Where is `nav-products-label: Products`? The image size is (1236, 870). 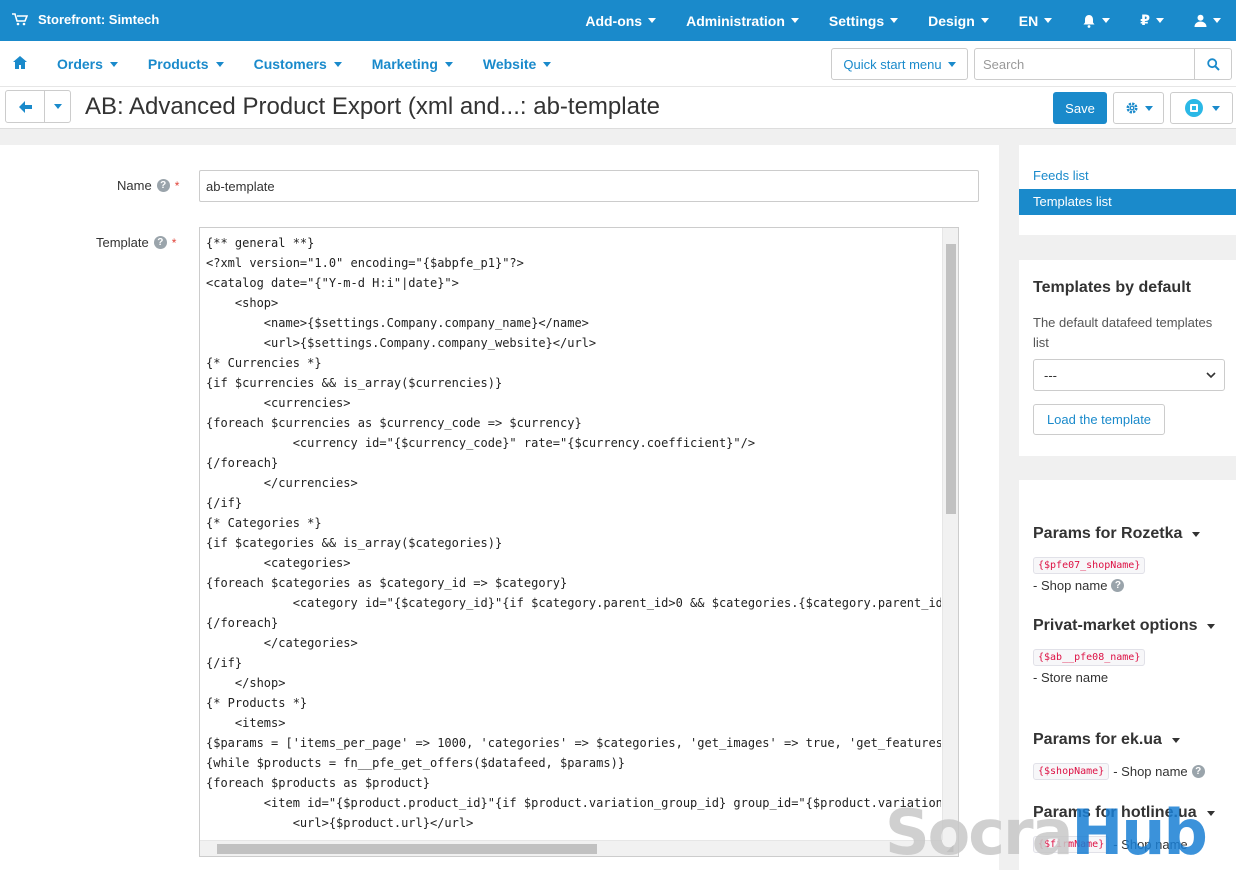
nav-products-label: Products is located at coordinates (178, 64).